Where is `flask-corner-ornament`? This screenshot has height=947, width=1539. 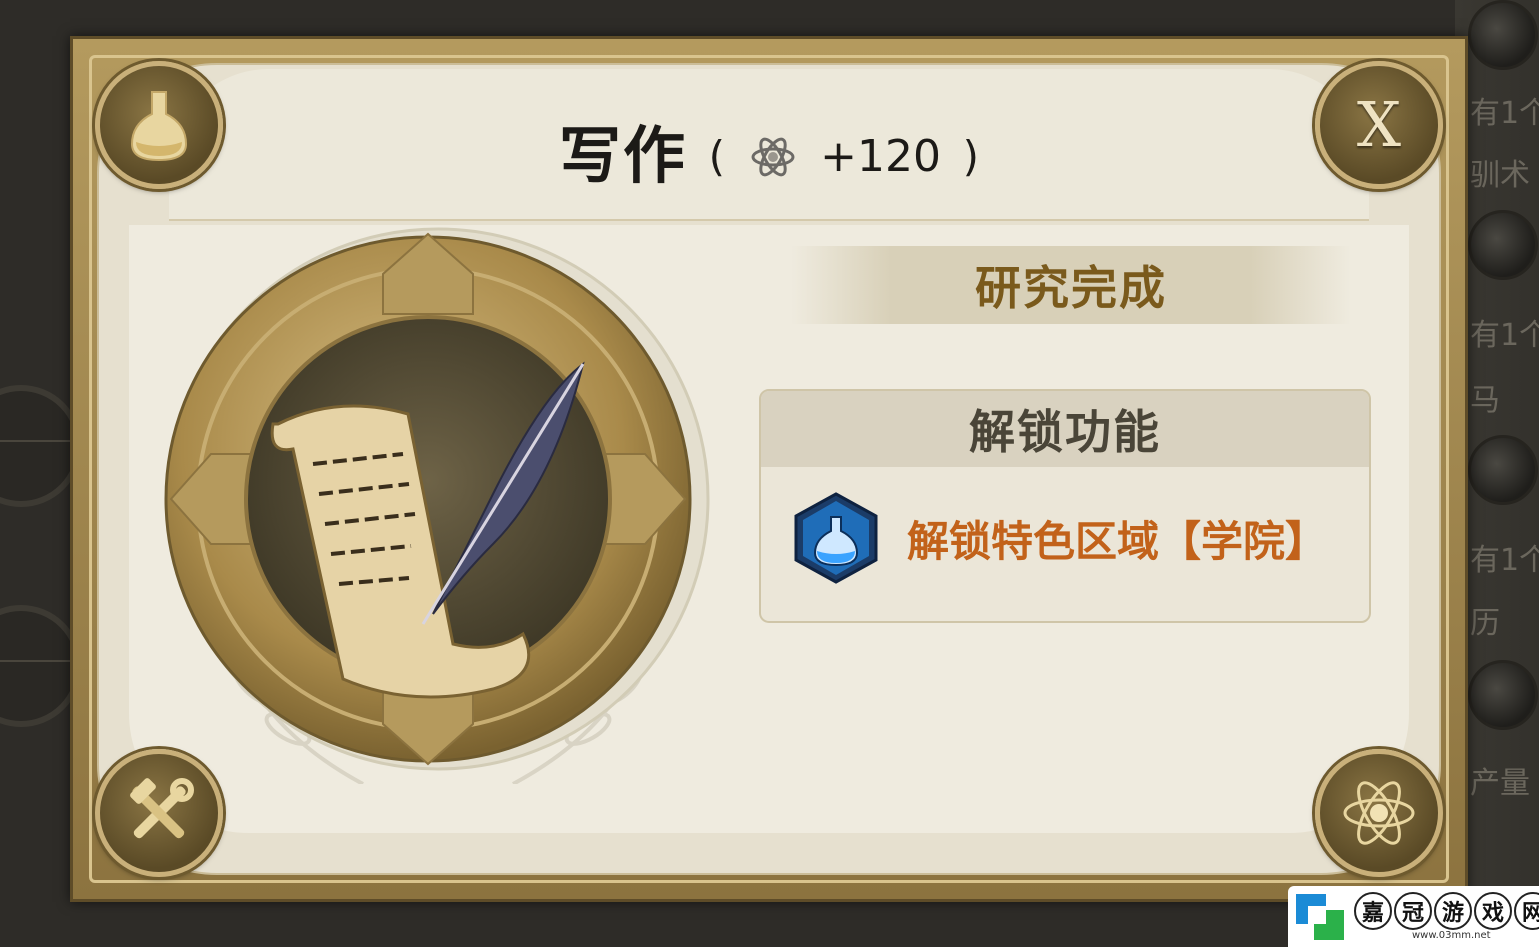
flask-corner-ornament is located at coordinates (159, 125).